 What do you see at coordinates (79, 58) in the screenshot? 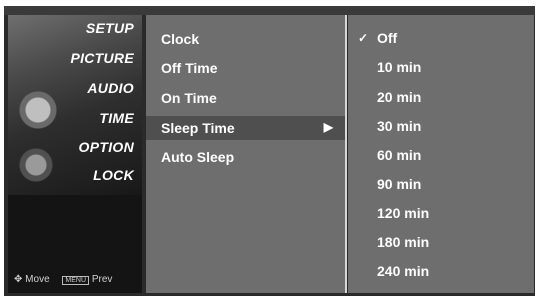
I see `category-picture: PICTURE` at bounding box center [79, 58].